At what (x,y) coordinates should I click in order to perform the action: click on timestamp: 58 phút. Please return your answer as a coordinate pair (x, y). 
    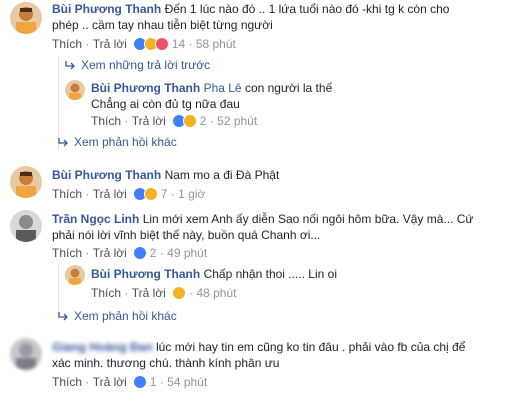
    Looking at the image, I should click on (216, 44).